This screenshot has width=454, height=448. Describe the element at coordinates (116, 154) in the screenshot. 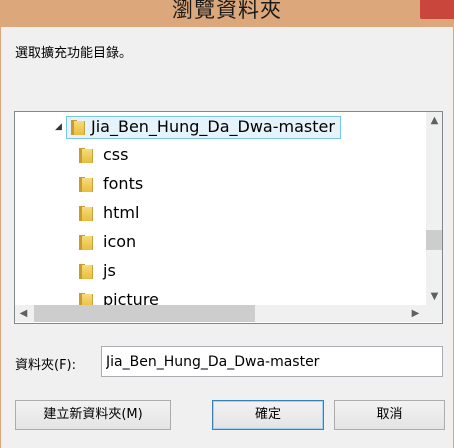

I see `tree-item-label: css` at that location.